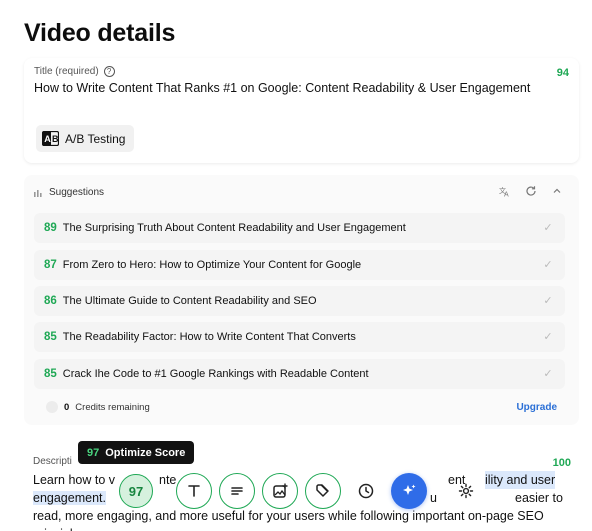 Image resolution: width=592 pixels, height=531 pixels. I want to click on suggestions-header: Suggestions, so click(68, 192).